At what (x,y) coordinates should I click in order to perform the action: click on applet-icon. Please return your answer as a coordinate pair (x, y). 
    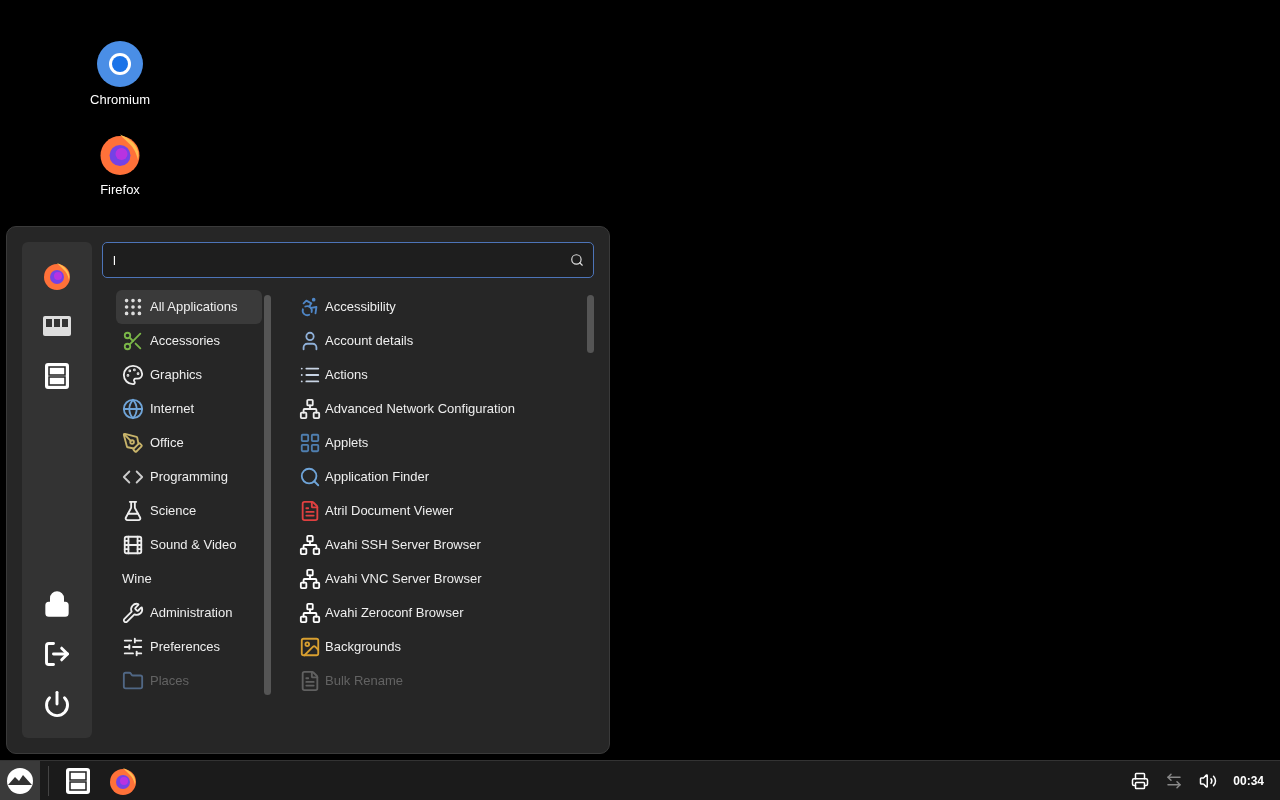
    Looking at the image, I should click on (310, 443).